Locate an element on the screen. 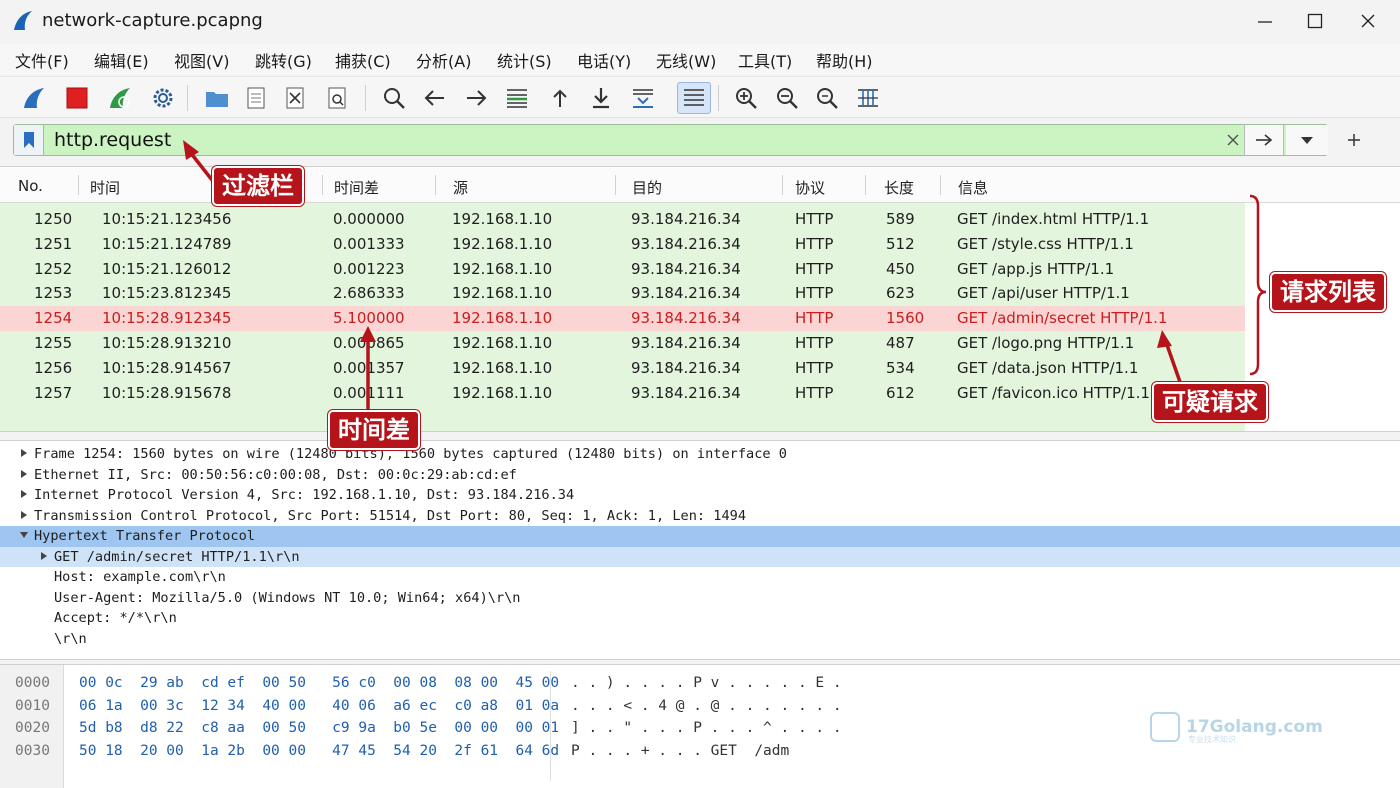 The height and width of the screenshot is (788, 1400). minimize-button is located at coordinates (1265, 21).